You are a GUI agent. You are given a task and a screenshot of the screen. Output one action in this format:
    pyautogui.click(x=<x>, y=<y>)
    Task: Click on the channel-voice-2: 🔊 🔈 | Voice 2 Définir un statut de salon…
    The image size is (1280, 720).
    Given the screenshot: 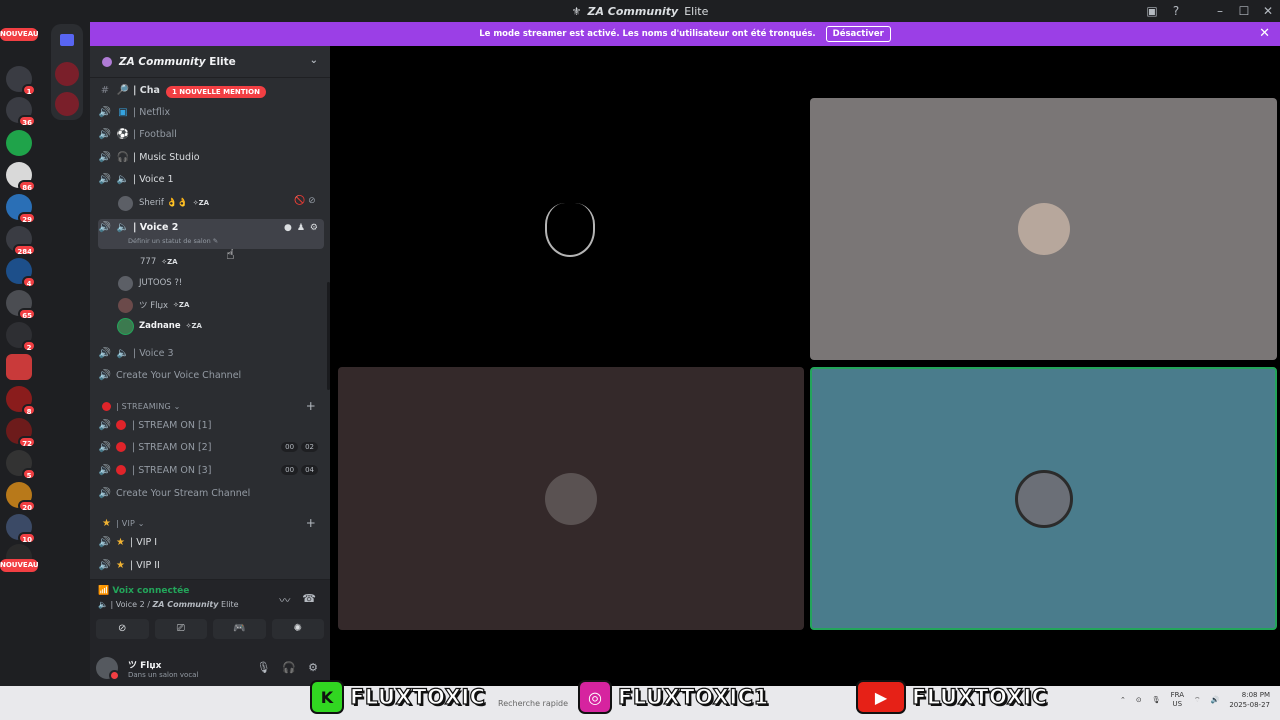 What is the action you would take?
    pyautogui.click(x=211, y=234)
    